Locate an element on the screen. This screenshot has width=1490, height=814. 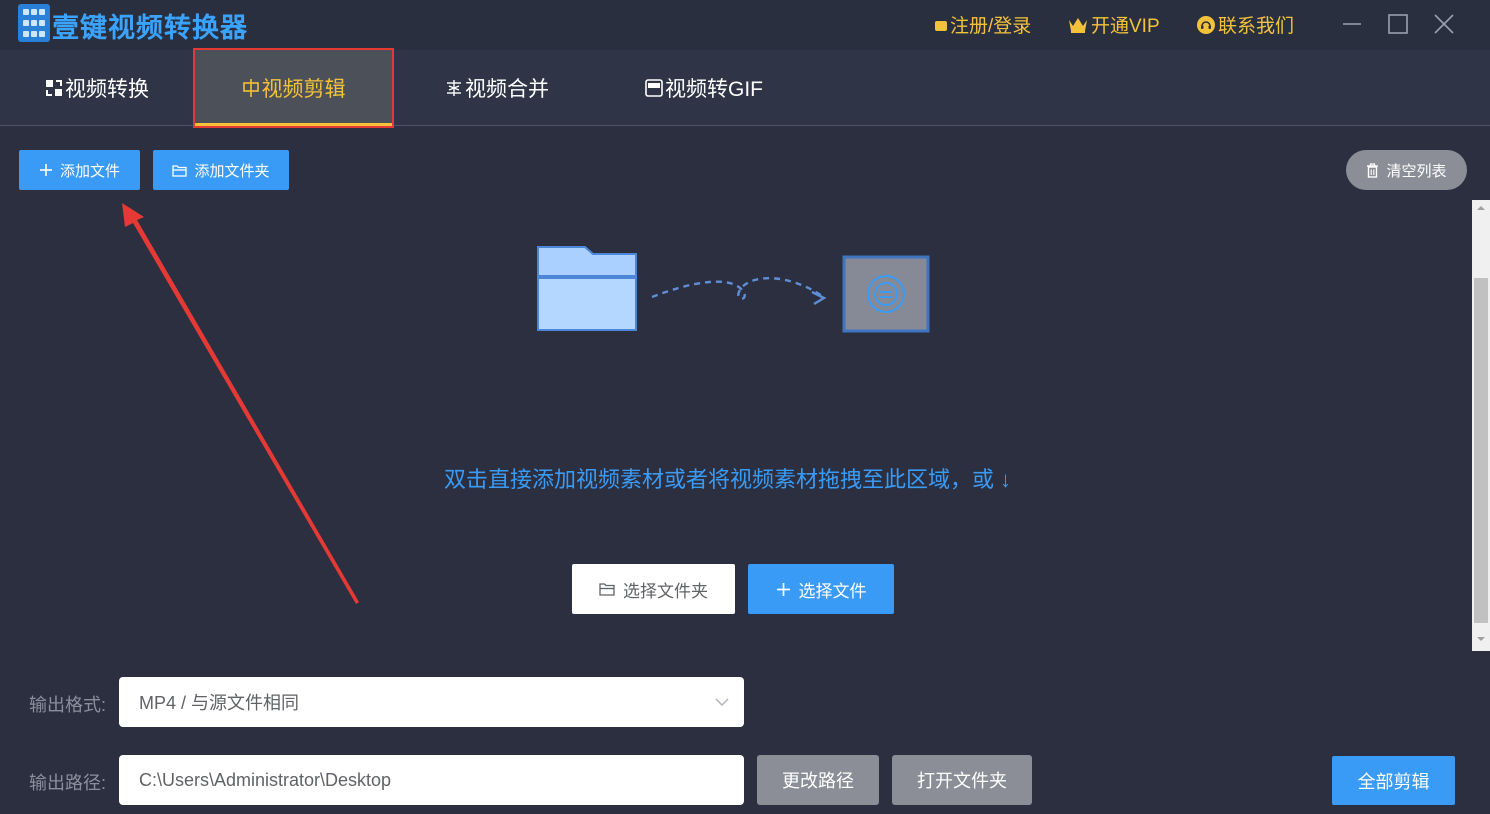
folder-illustration-icon is located at coordinates (587, 288).